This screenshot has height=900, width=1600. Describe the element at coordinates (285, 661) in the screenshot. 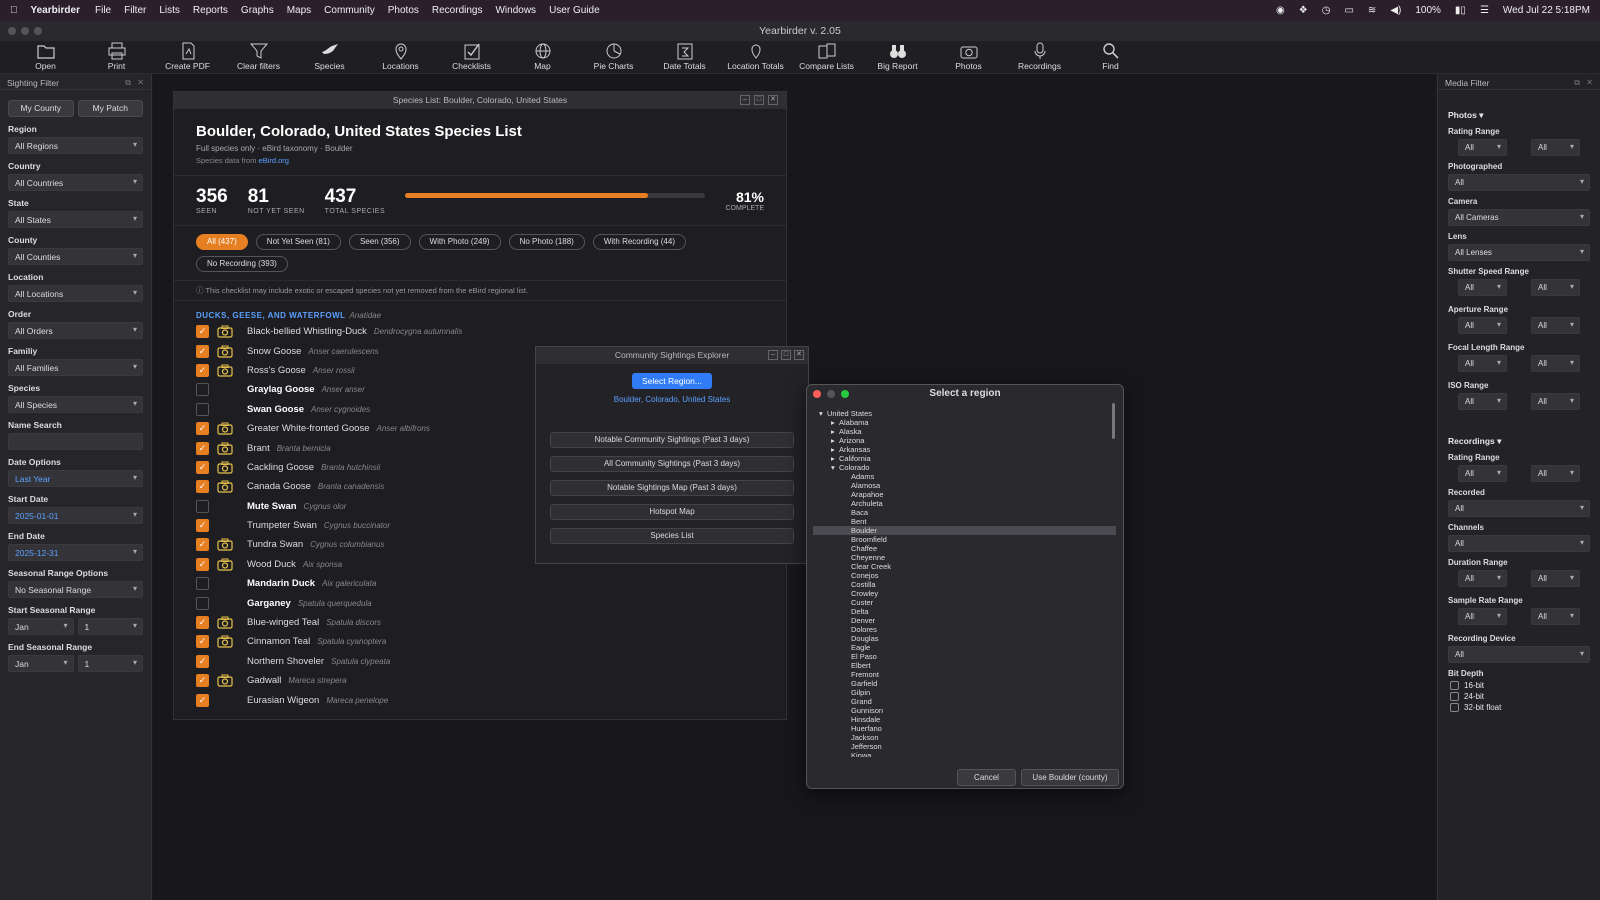

I see `species-name: Northern Shoveler` at that location.